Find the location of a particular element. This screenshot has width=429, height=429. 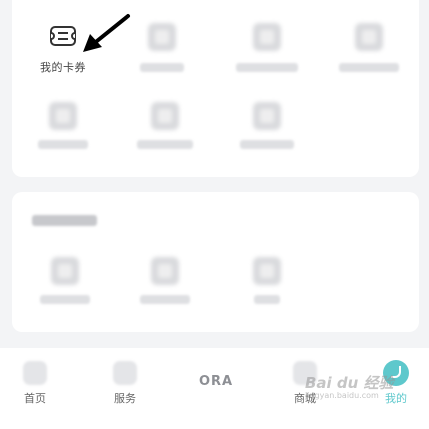

home-icon is located at coordinates (35, 373).